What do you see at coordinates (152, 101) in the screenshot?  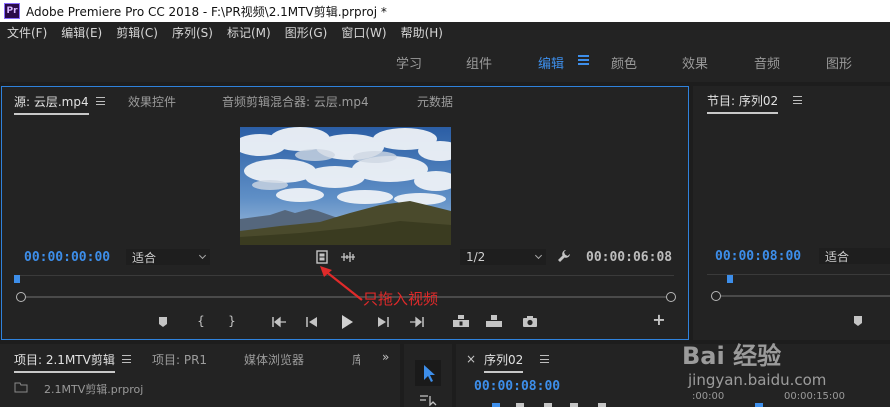 I see `tab-effect-controls: 效果控件` at bounding box center [152, 101].